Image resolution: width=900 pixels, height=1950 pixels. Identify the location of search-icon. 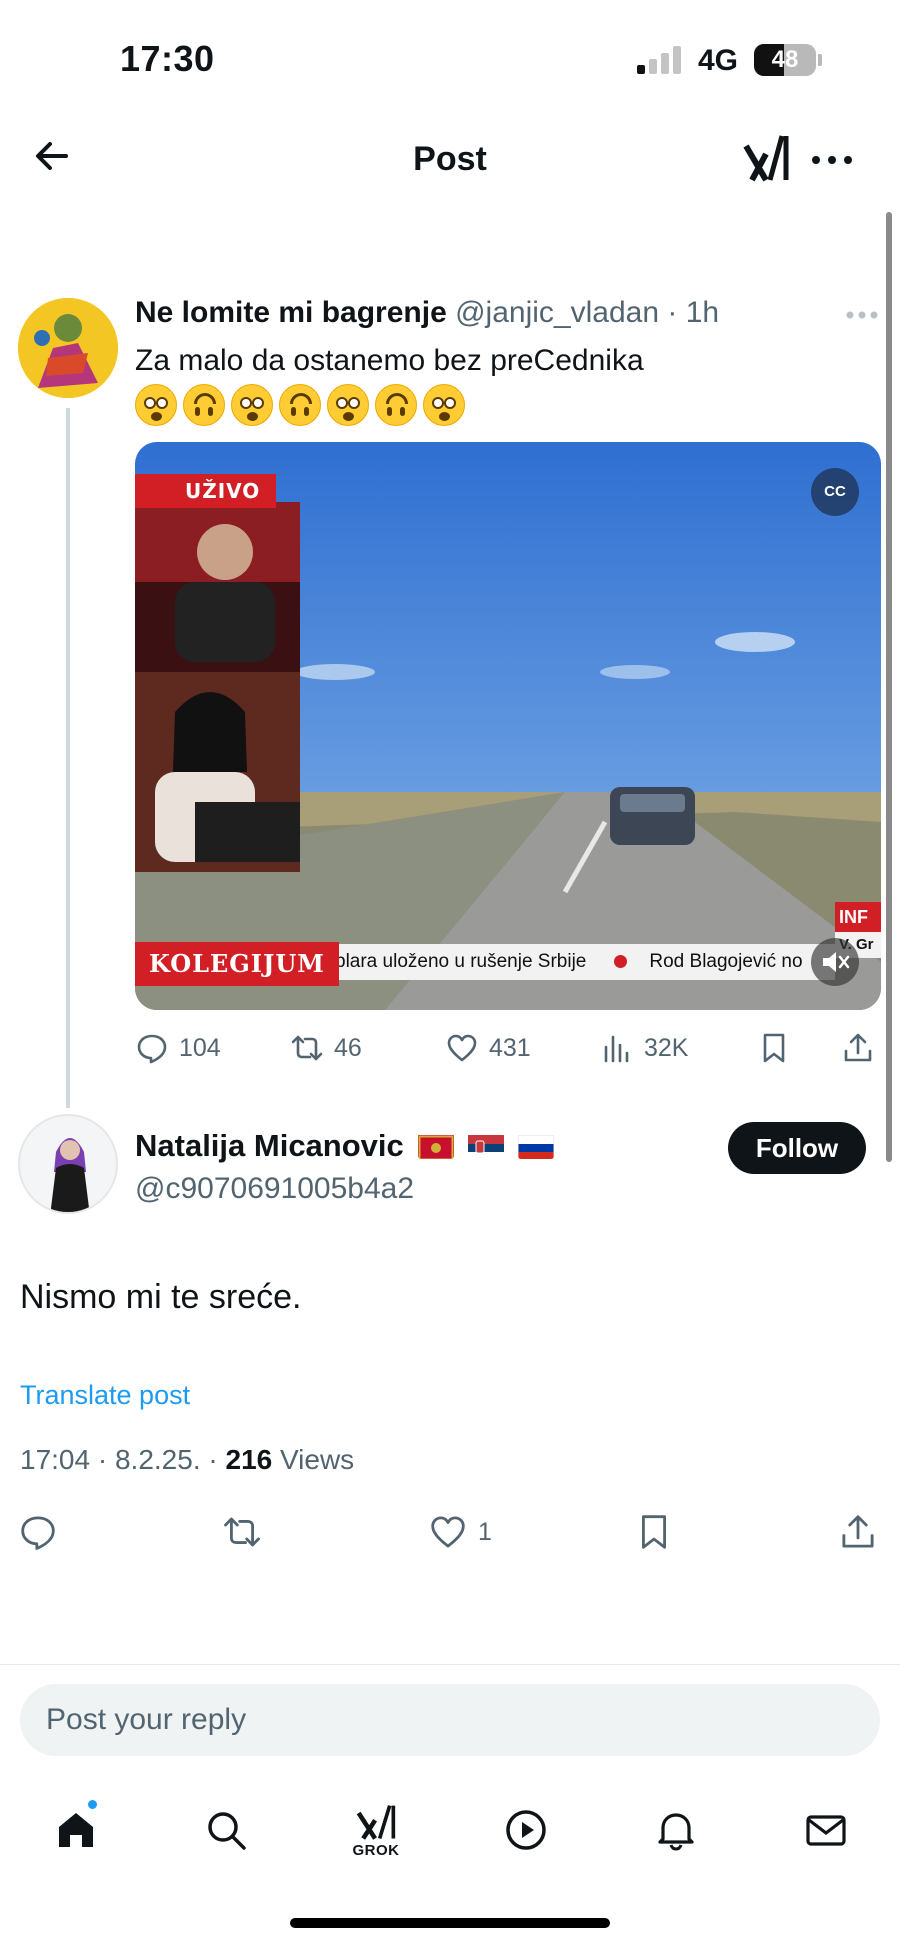
(227, 1831).